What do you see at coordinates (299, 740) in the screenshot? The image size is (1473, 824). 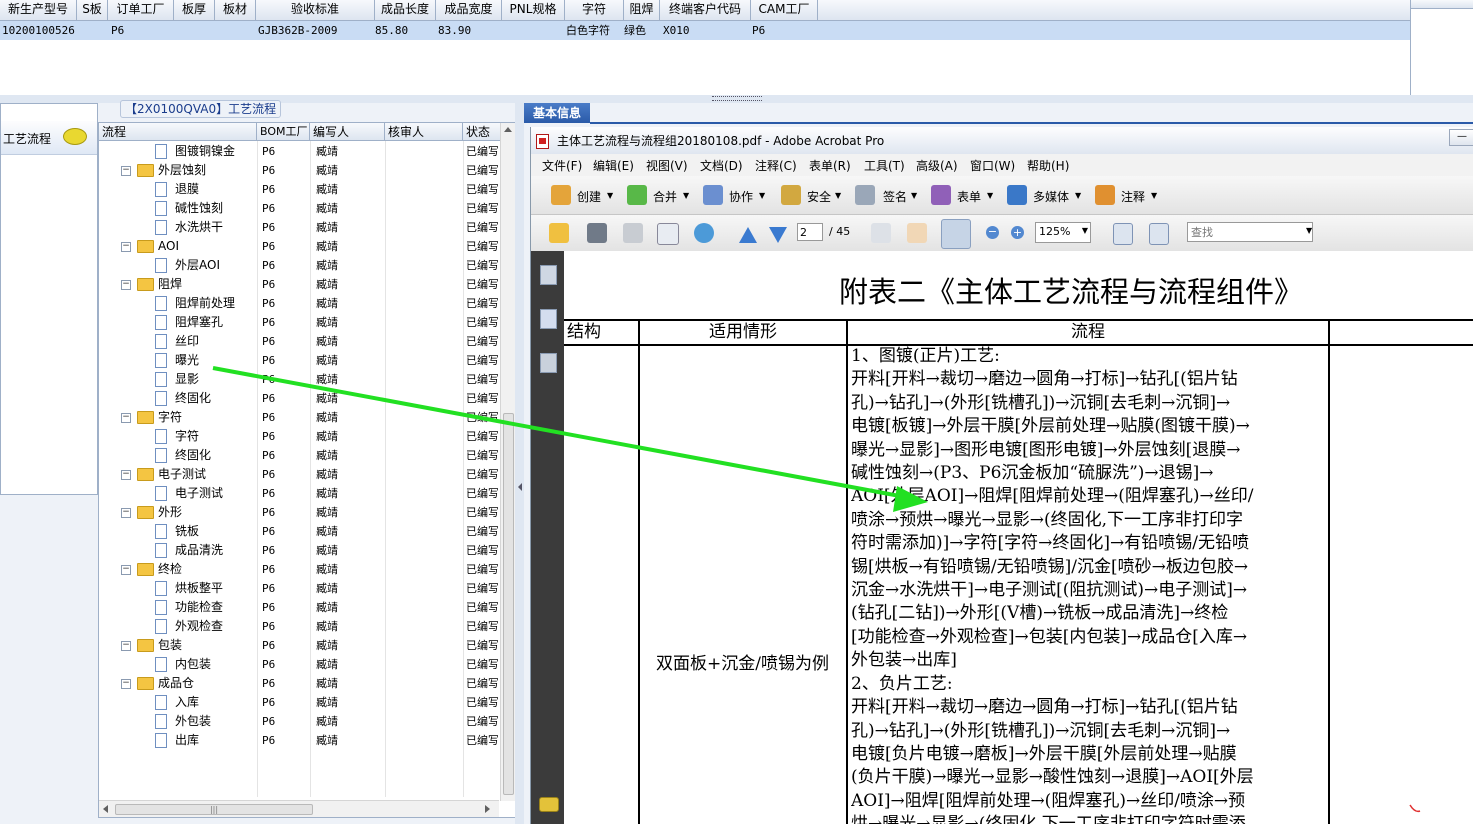 I see `tree-item-row: 出库 P6 臧靖 已编写` at bounding box center [299, 740].